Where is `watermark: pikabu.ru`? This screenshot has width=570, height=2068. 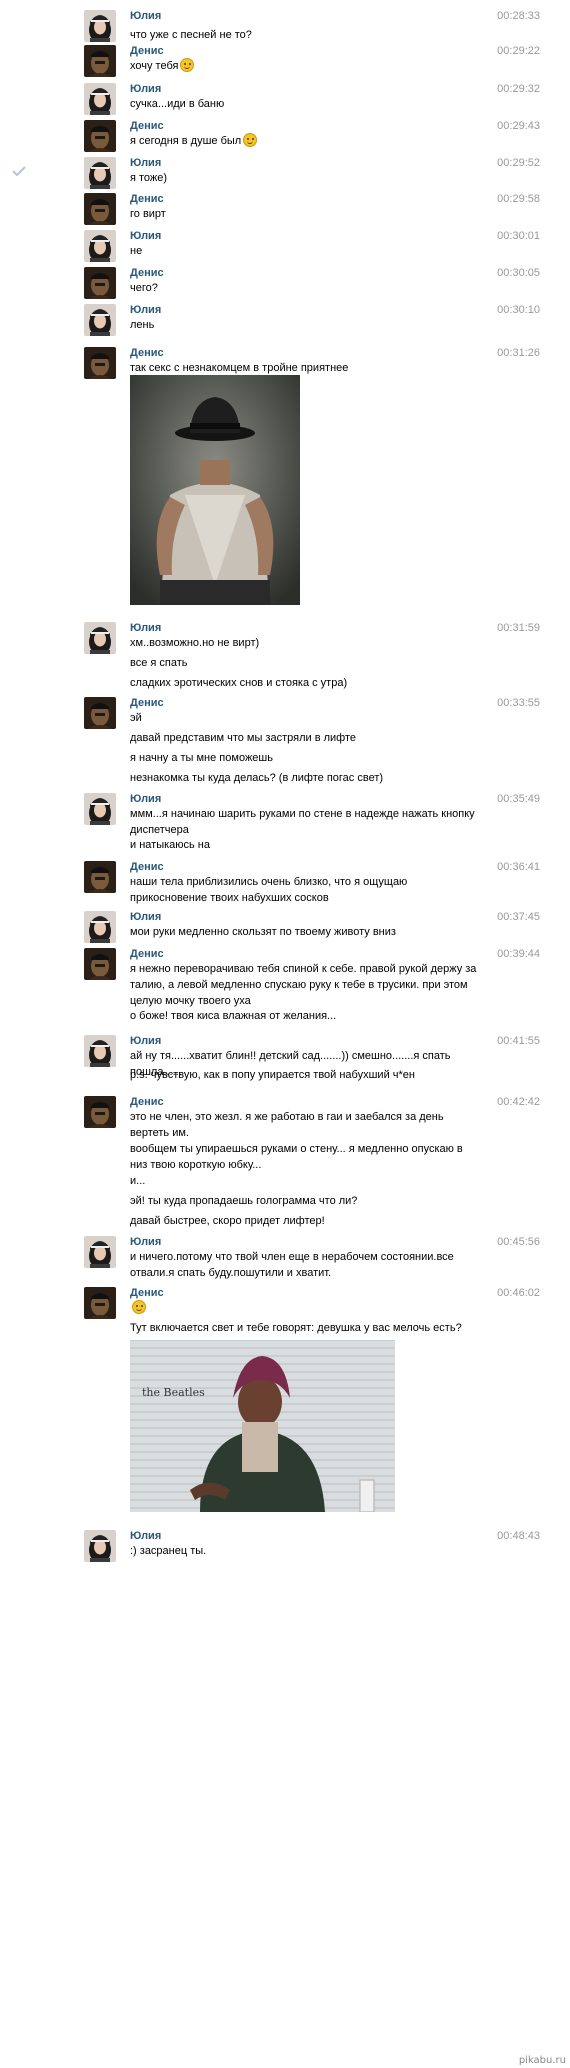
watermark: pikabu.ru is located at coordinates (542, 2060).